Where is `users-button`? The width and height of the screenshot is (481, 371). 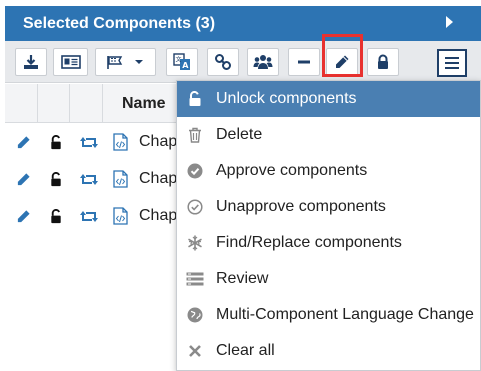 users-button is located at coordinates (263, 62).